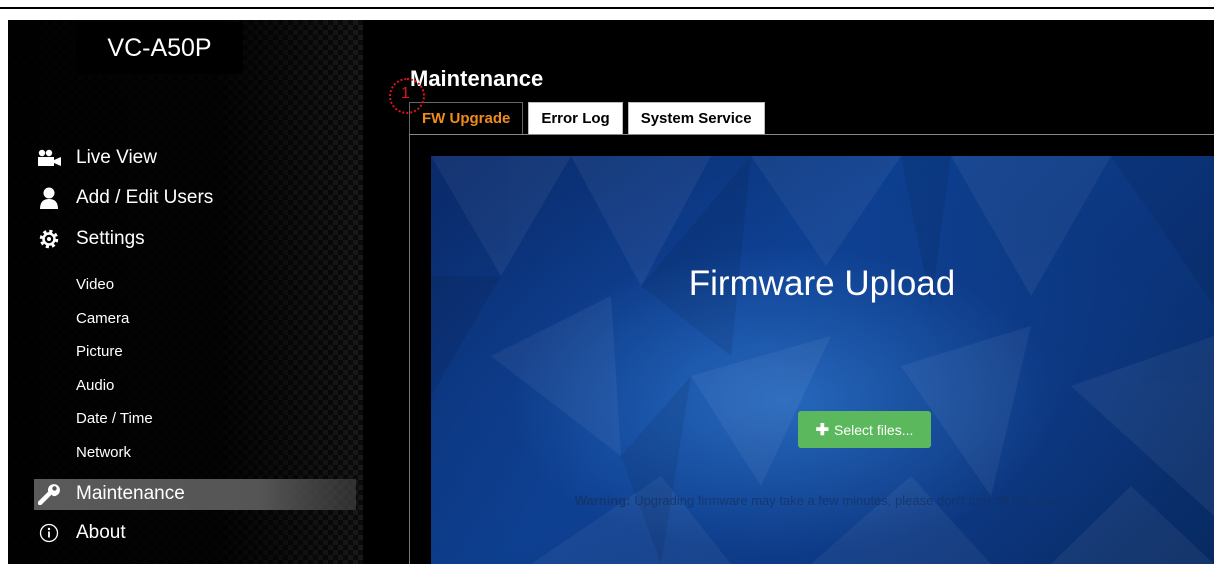 Image resolution: width=1214 pixels, height=564 pixels. Describe the element at coordinates (49, 198) in the screenshot. I see `user-icon` at that location.